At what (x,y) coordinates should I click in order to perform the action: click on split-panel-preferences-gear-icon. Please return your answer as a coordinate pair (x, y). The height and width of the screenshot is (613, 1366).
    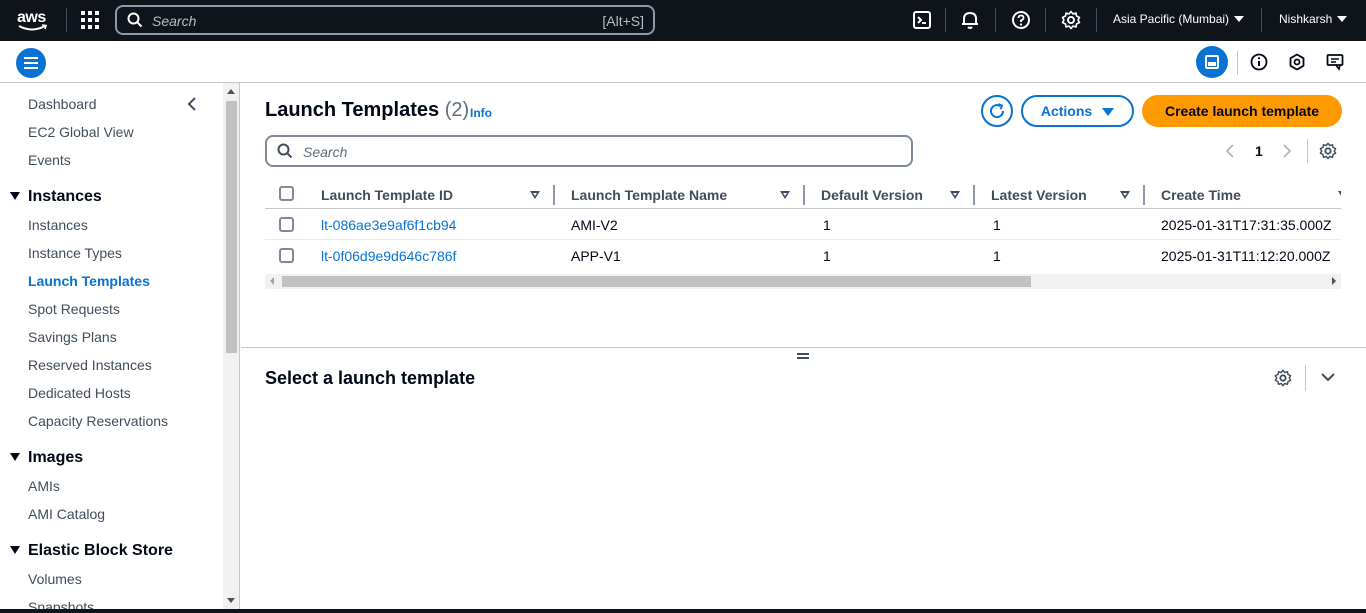
    Looking at the image, I should click on (1283, 378).